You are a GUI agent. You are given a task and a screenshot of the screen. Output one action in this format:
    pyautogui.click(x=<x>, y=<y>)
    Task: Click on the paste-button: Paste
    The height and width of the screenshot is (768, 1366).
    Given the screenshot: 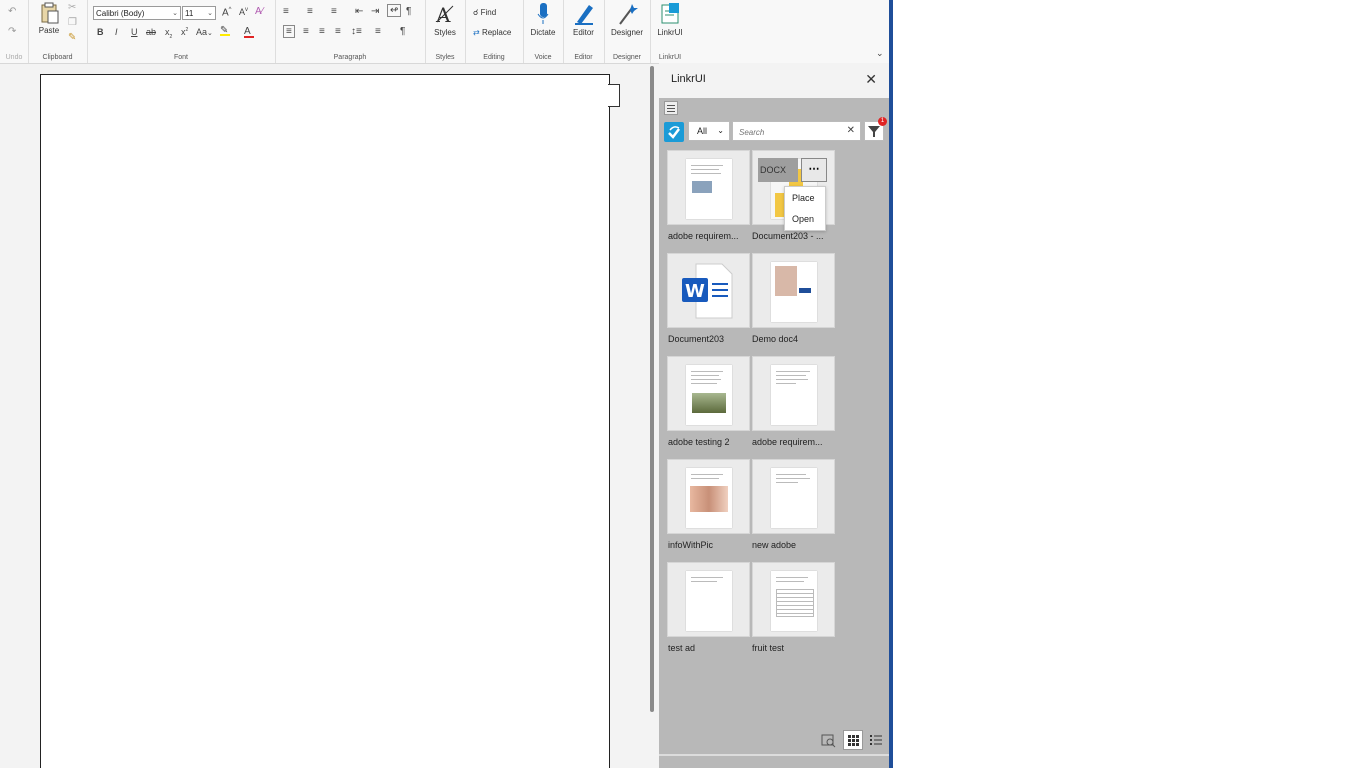 What is the action you would take?
    pyautogui.click(x=49, y=18)
    